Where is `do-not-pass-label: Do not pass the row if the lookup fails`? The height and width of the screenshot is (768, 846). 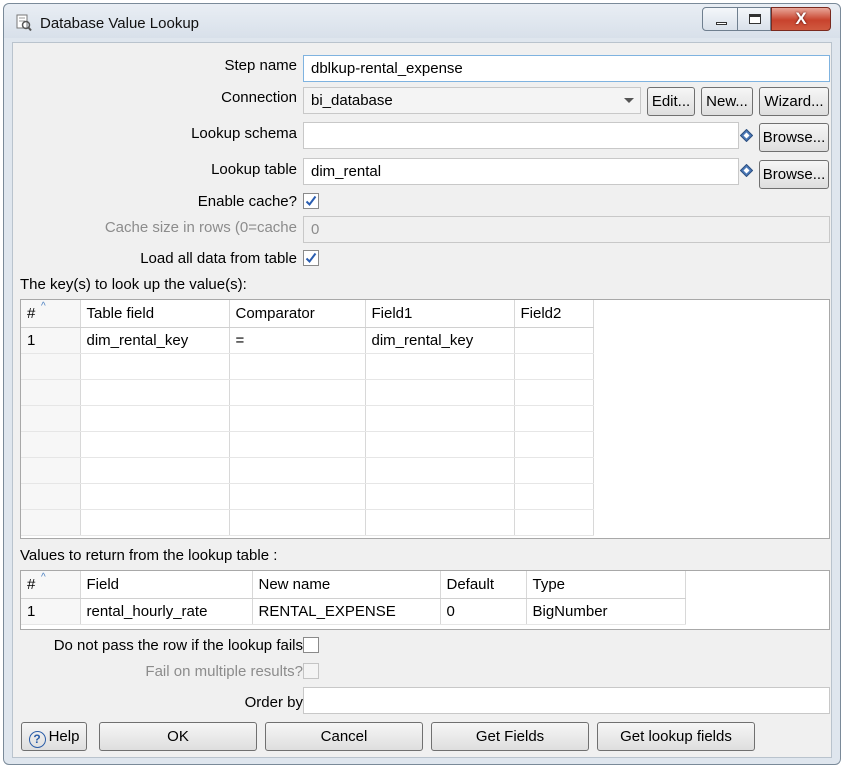
do-not-pass-label: Do not pass the row if the lookup fails is located at coordinates (178, 645).